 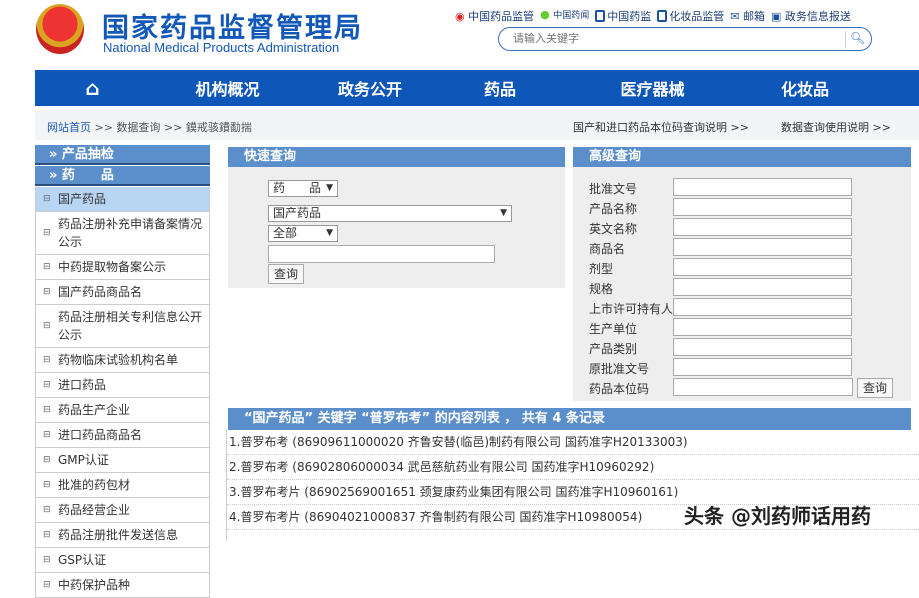 I want to click on sidebar-item: 药品注册批件发送信息, so click(x=122, y=535).